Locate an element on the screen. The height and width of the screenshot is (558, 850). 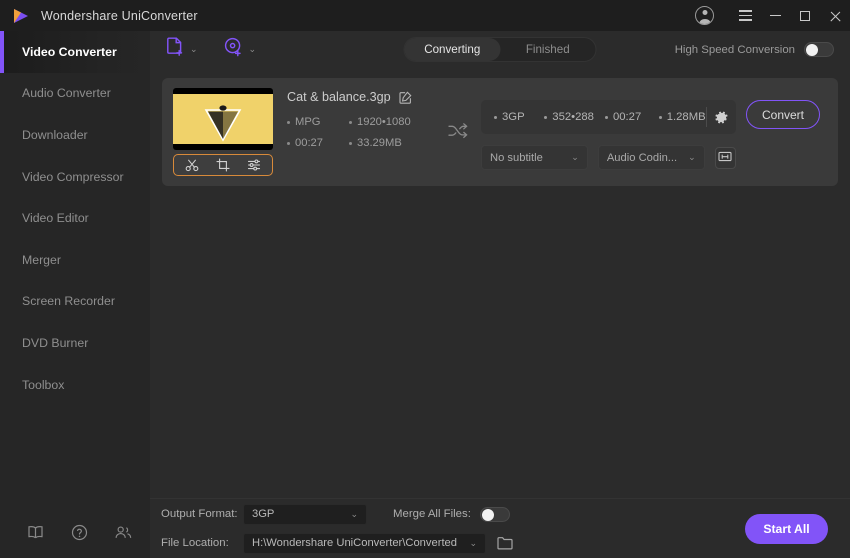
file-location-select: H:\Wondershare UniConverter\Converted ⌄ is located at coordinates (364, 543).